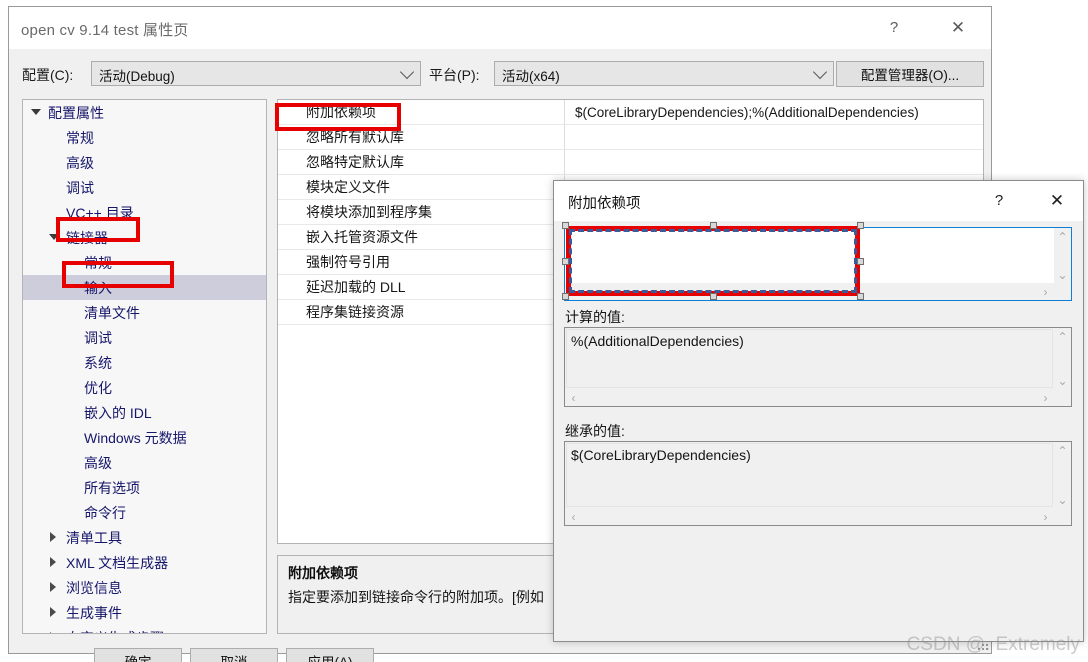  I want to click on help-icon: ?, so click(894, 27).